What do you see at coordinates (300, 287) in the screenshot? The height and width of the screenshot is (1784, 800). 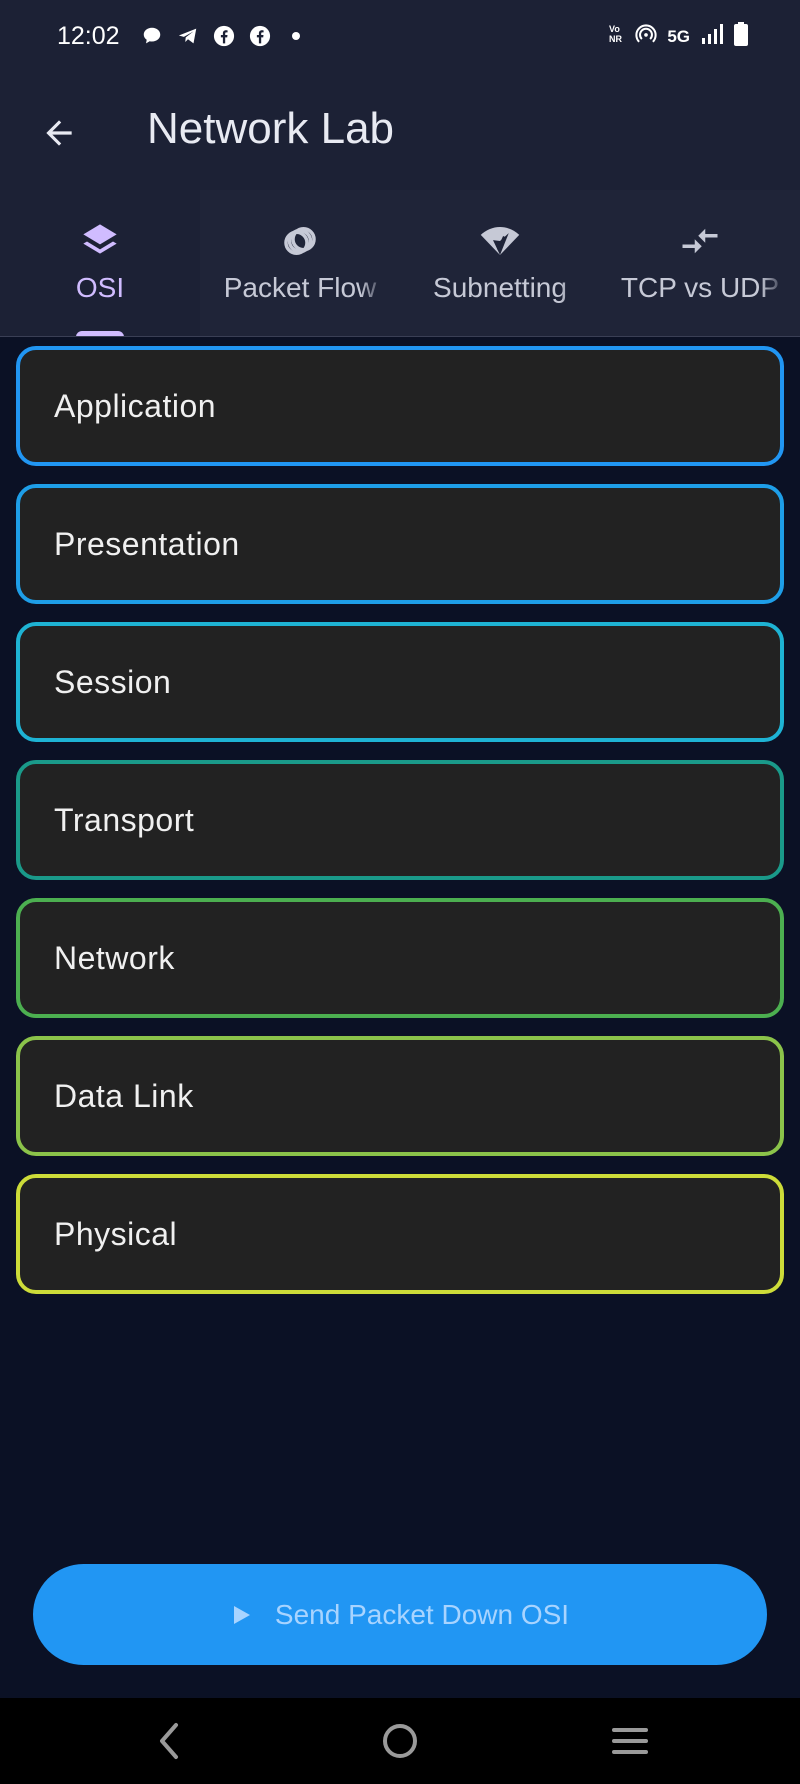 I see `tab-packet-flow-label: Packet Flow` at bounding box center [300, 287].